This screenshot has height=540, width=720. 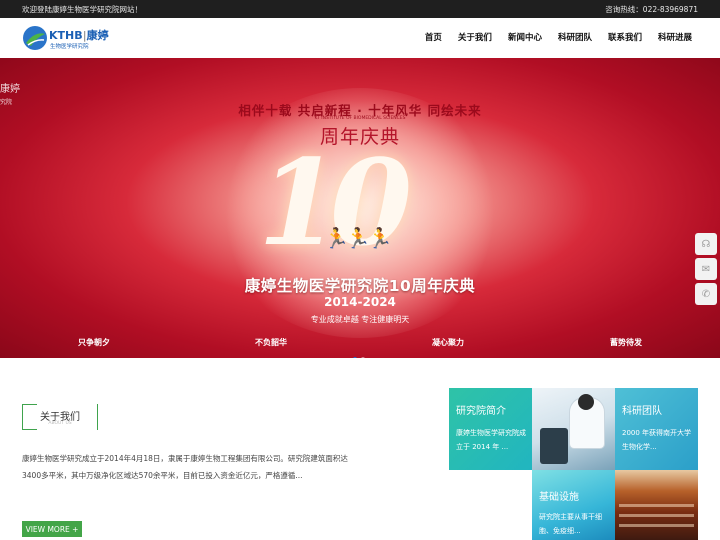 What do you see at coordinates (360, 286) in the screenshot?
I see `banner-announcement: 康婷生物医学研究院10周年庆典` at bounding box center [360, 286].